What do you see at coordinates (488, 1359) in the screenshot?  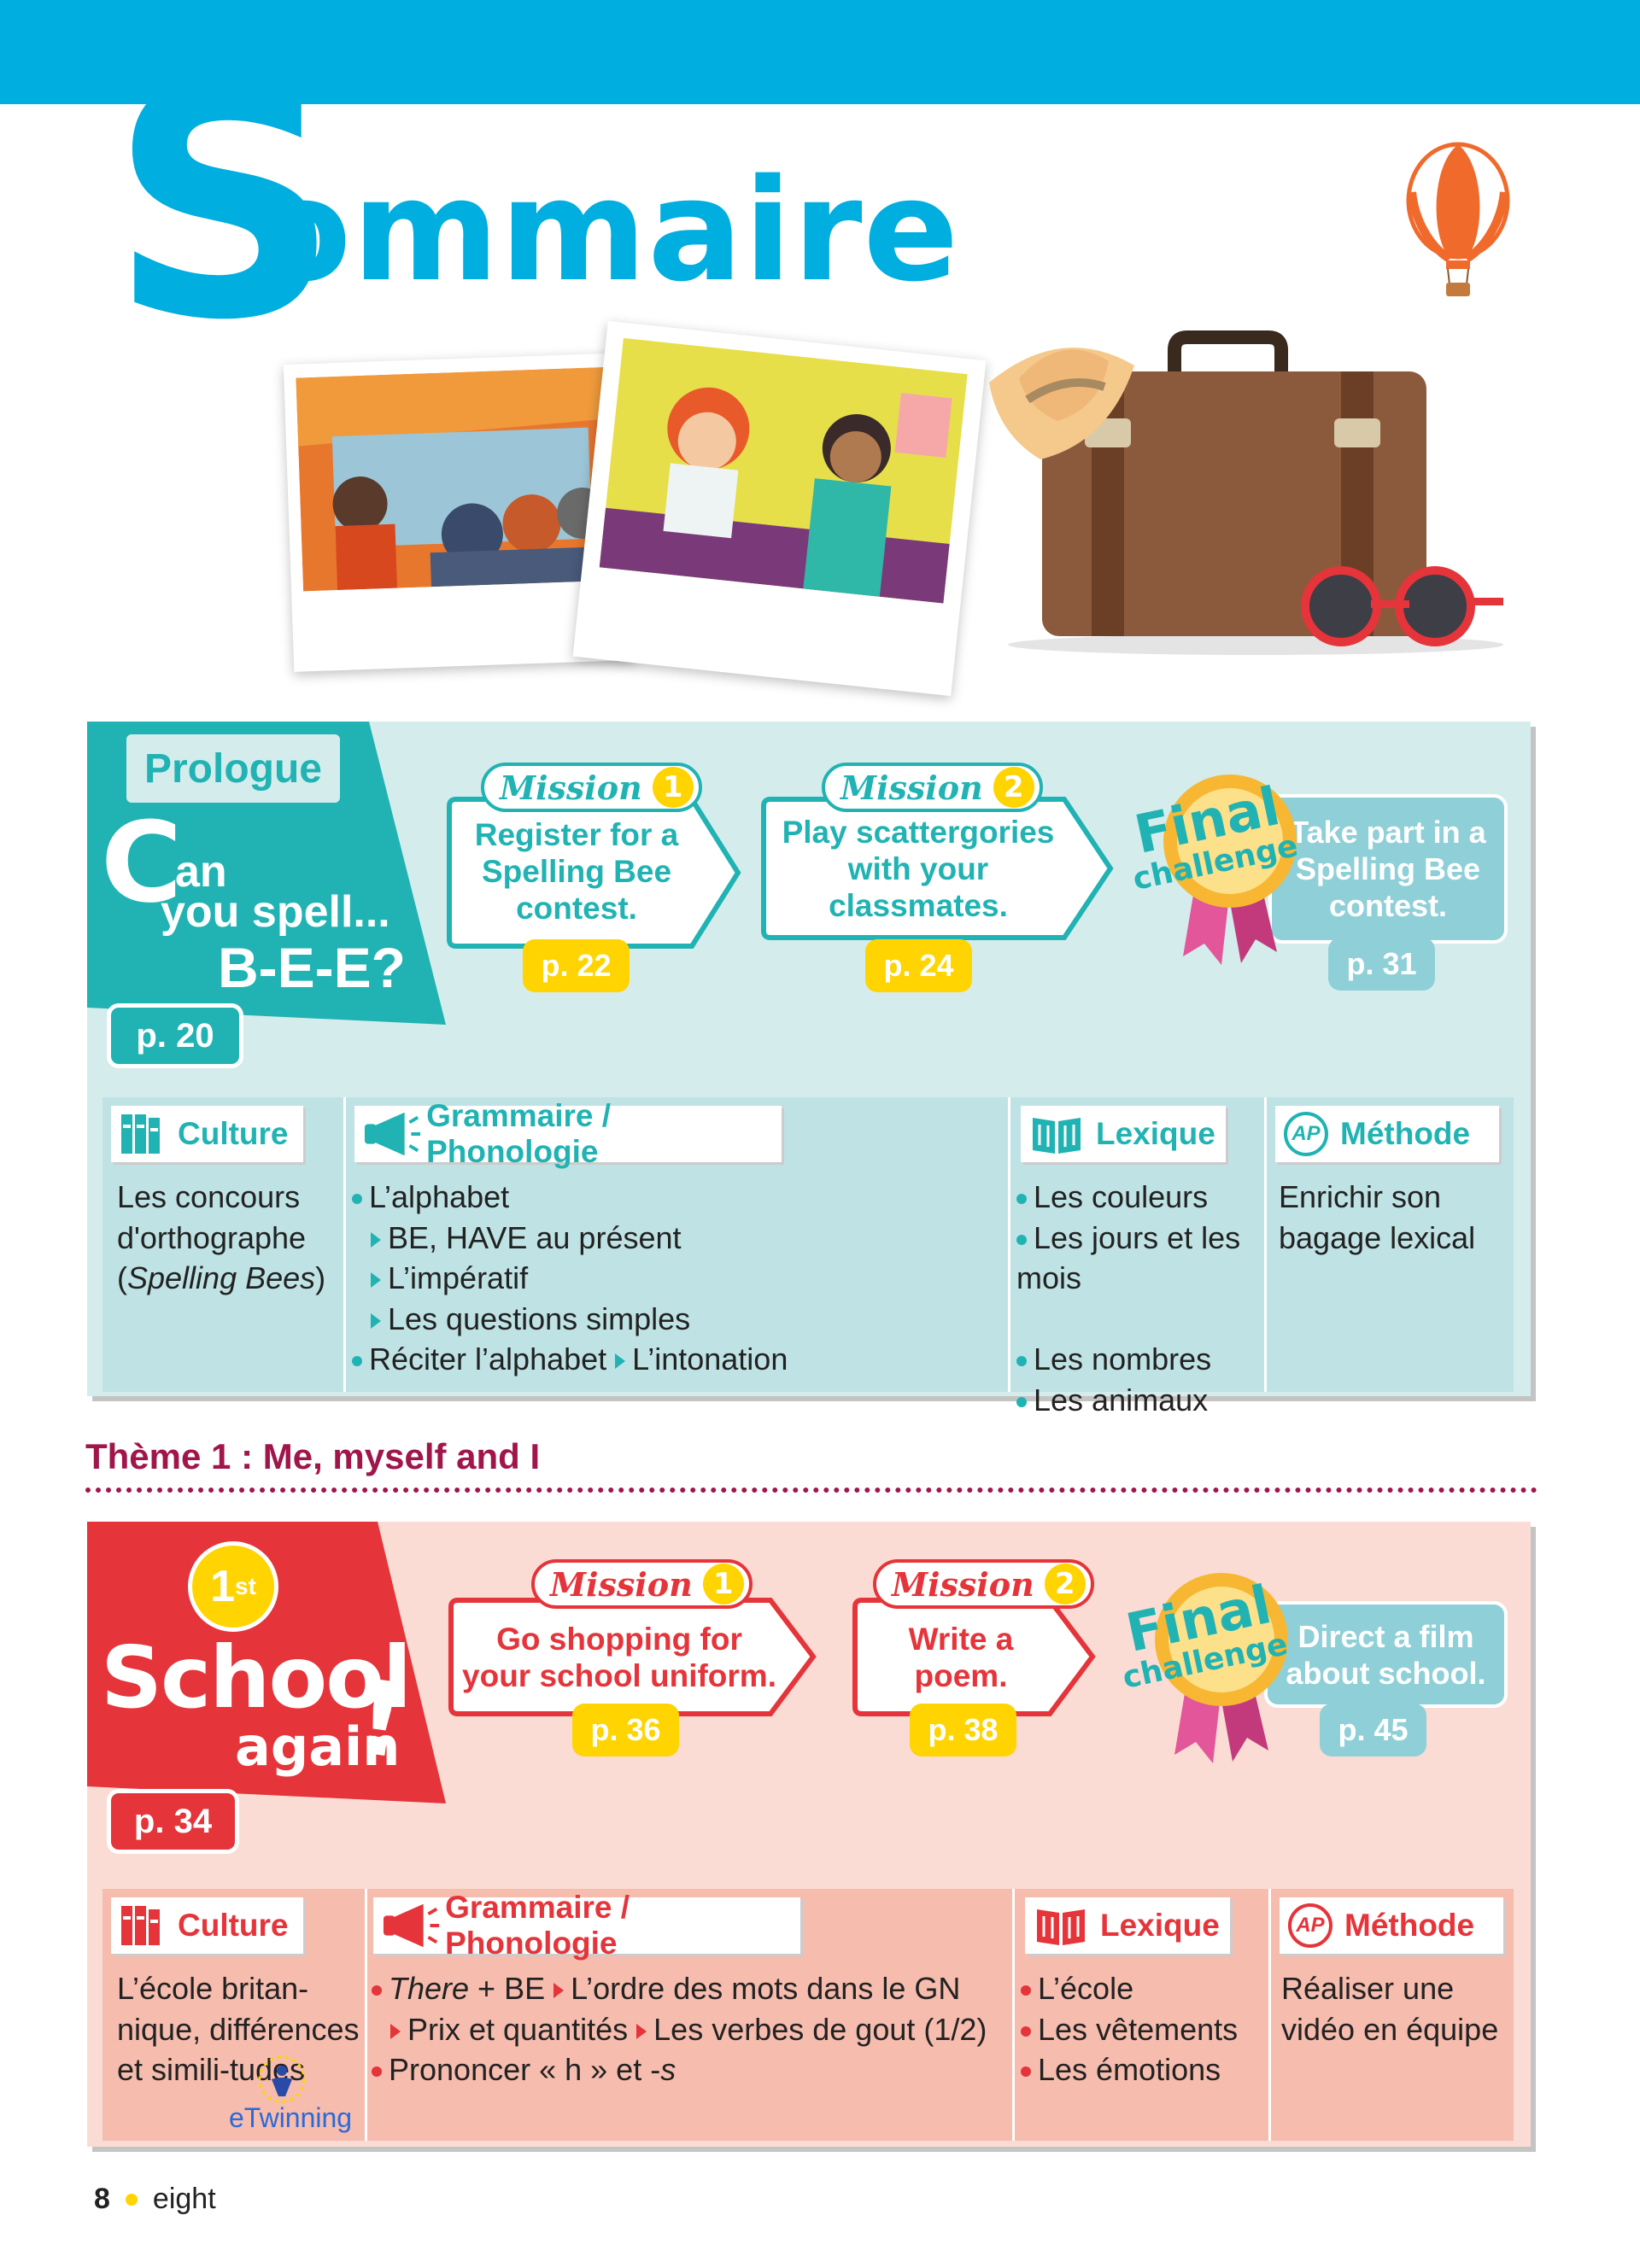 I see `grammaire-line: Réciter l’alphabet` at bounding box center [488, 1359].